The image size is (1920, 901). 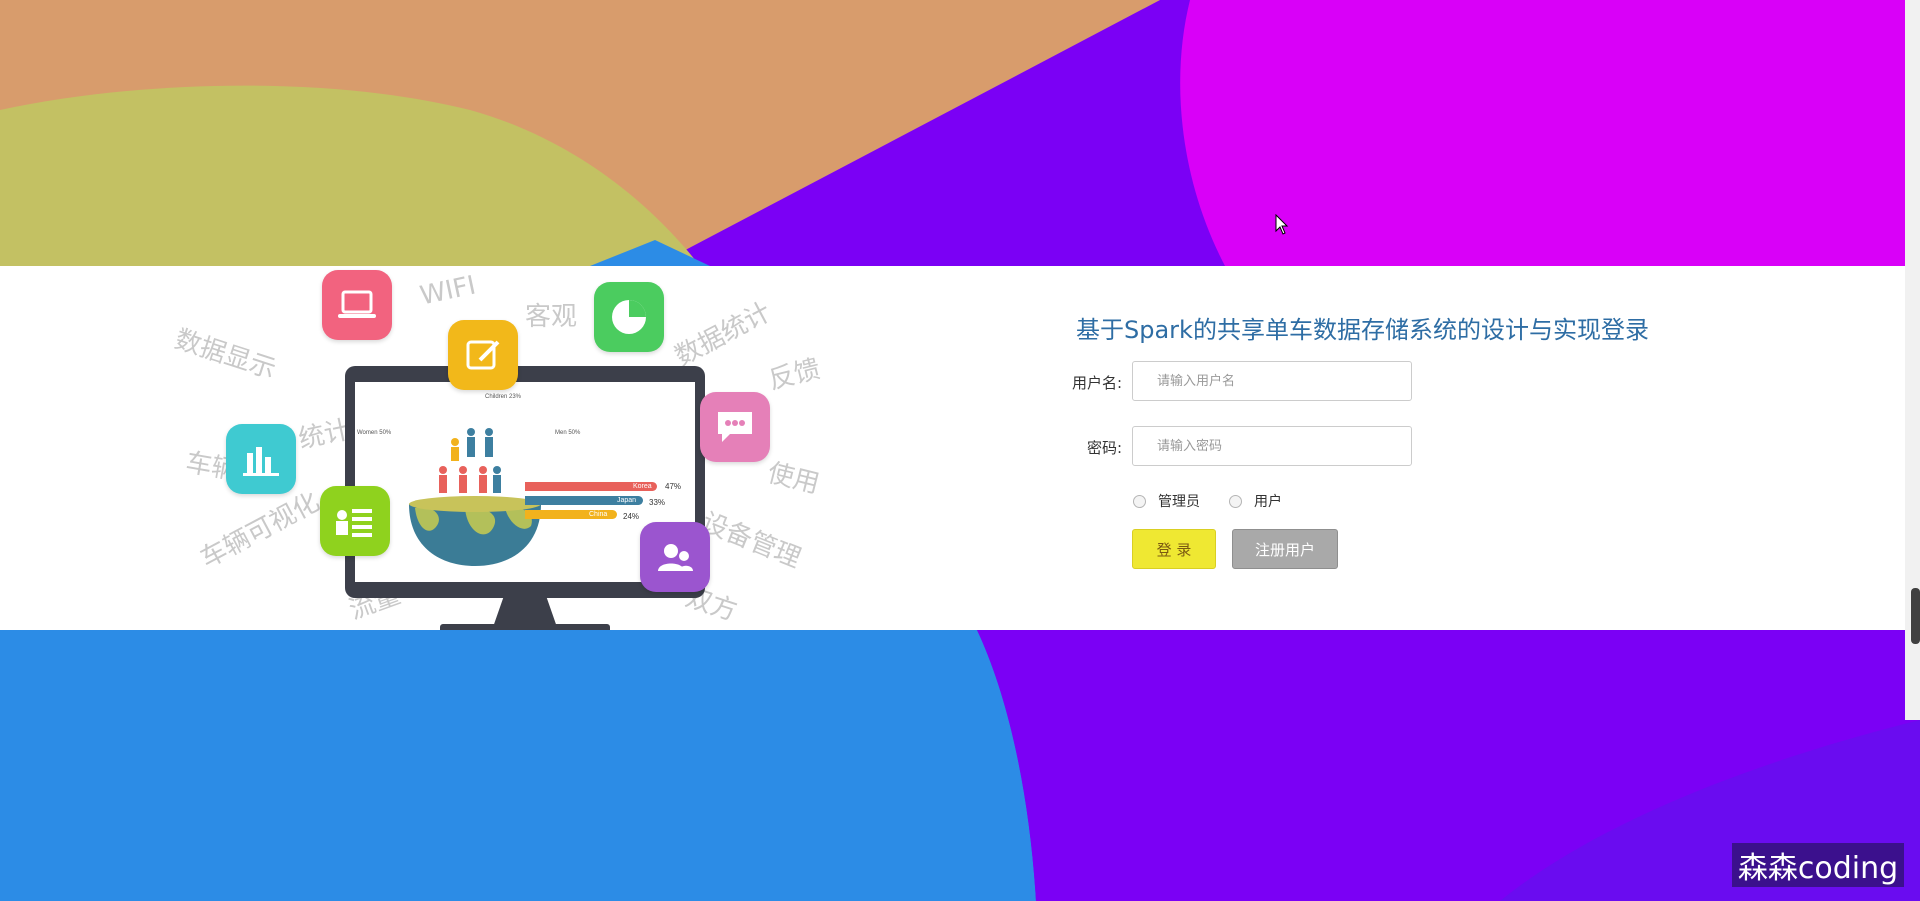 What do you see at coordinates (1818, 865) in the screenshot?
I see `watermark: 森森coding` at bounding box center [1818, 865].